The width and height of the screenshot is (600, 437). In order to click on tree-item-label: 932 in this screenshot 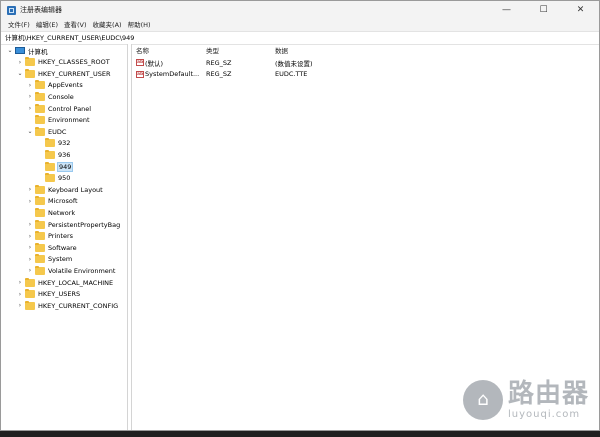, I will do `click(64, 143)`.